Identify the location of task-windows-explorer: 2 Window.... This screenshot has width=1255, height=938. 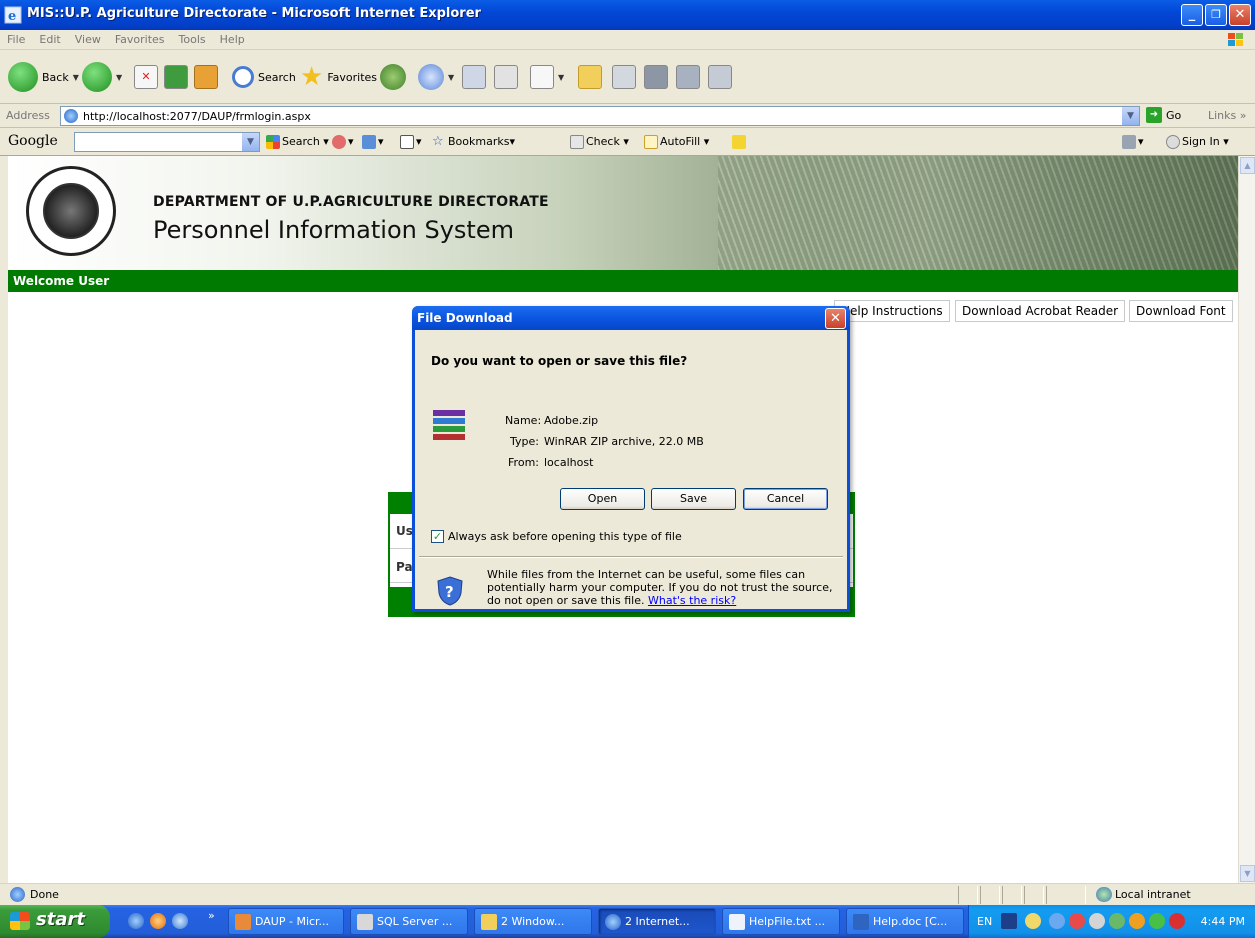
(533, 921).